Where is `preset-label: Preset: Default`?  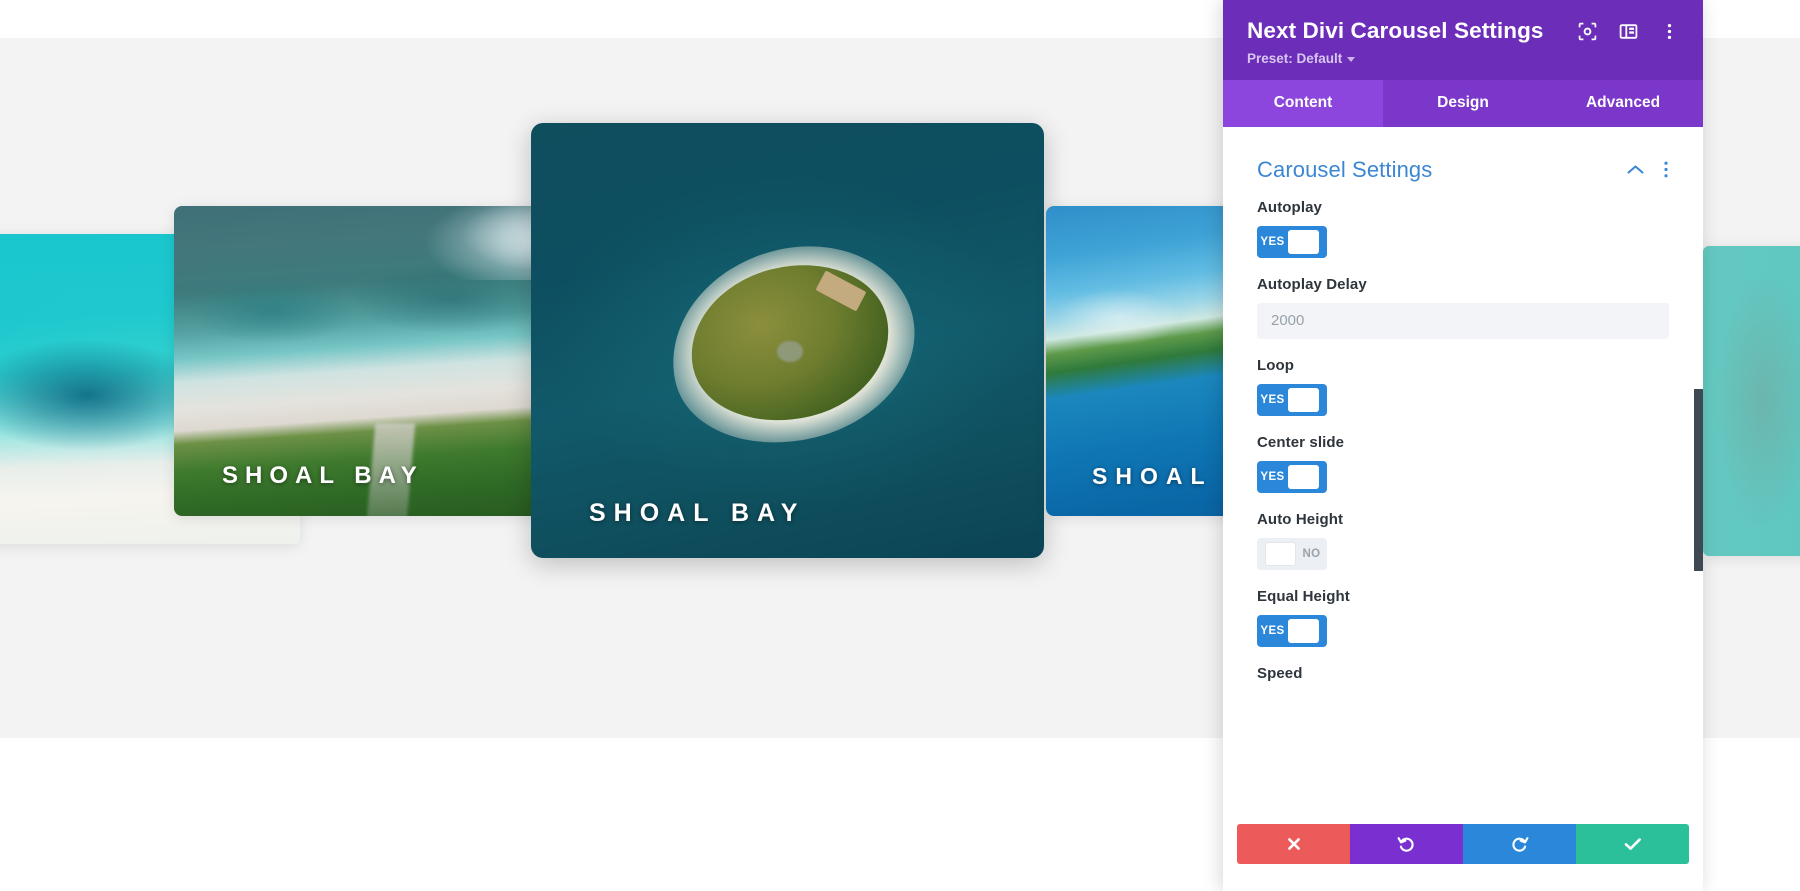 preset-label: Preset: Default is located at coordinates (1295, 58).